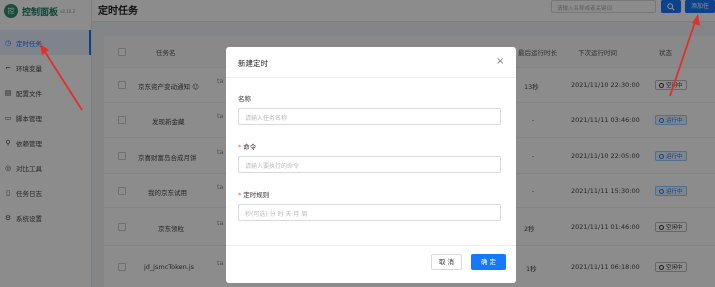 The width and height of the screenshot is (715, 287). Describe the element at coordinates (369, 116) in the screenshot. I see `name-input: 请输入任务名称` at that location.